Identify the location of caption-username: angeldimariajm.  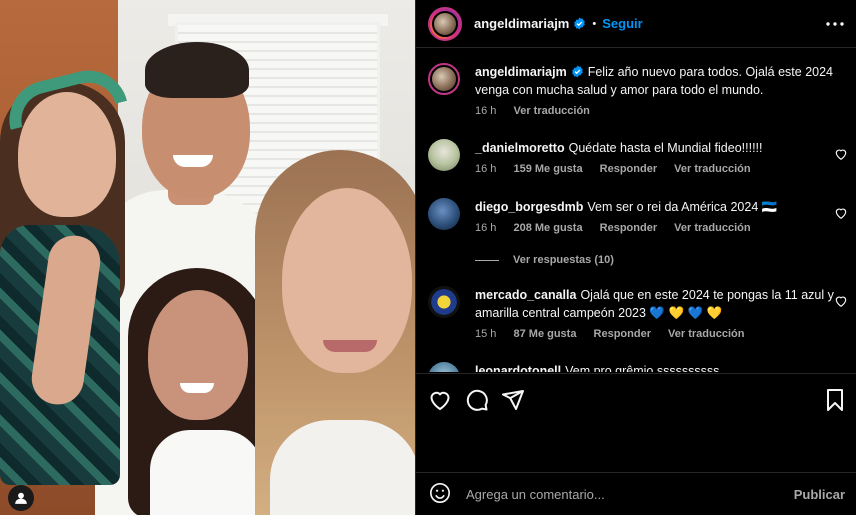
(521, 72).